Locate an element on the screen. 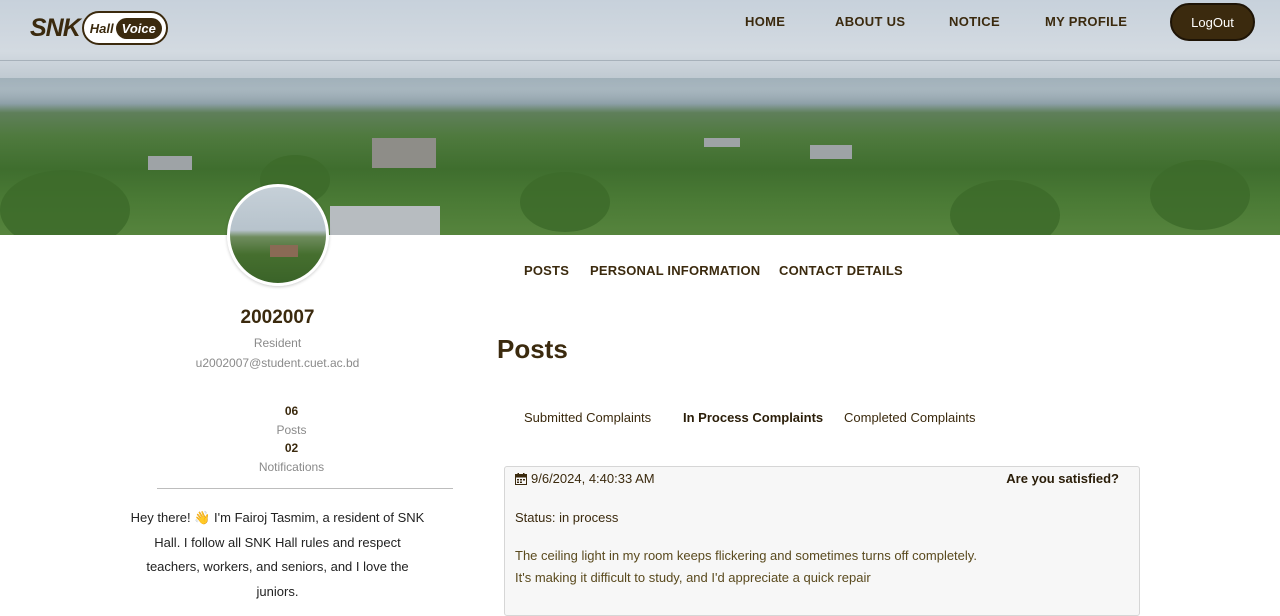  notifications-count: 02 is located at coordinates (291, 448).